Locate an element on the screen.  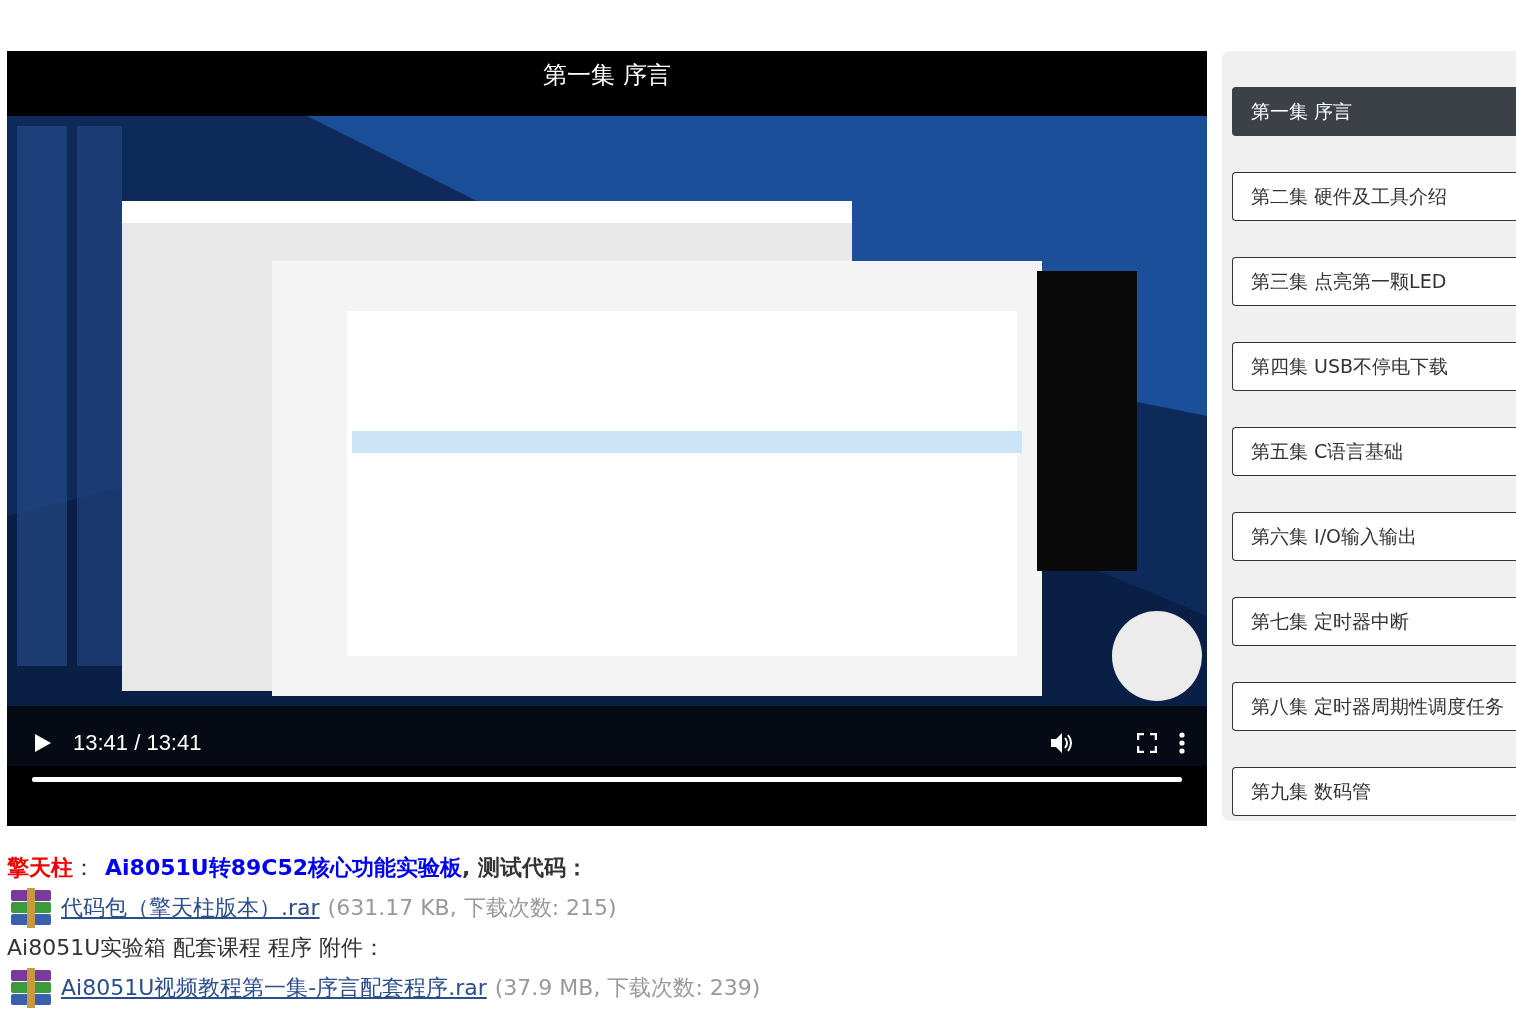
episode-item: 第六集 I/O输入输出 is located at coordinates (1374, 536).